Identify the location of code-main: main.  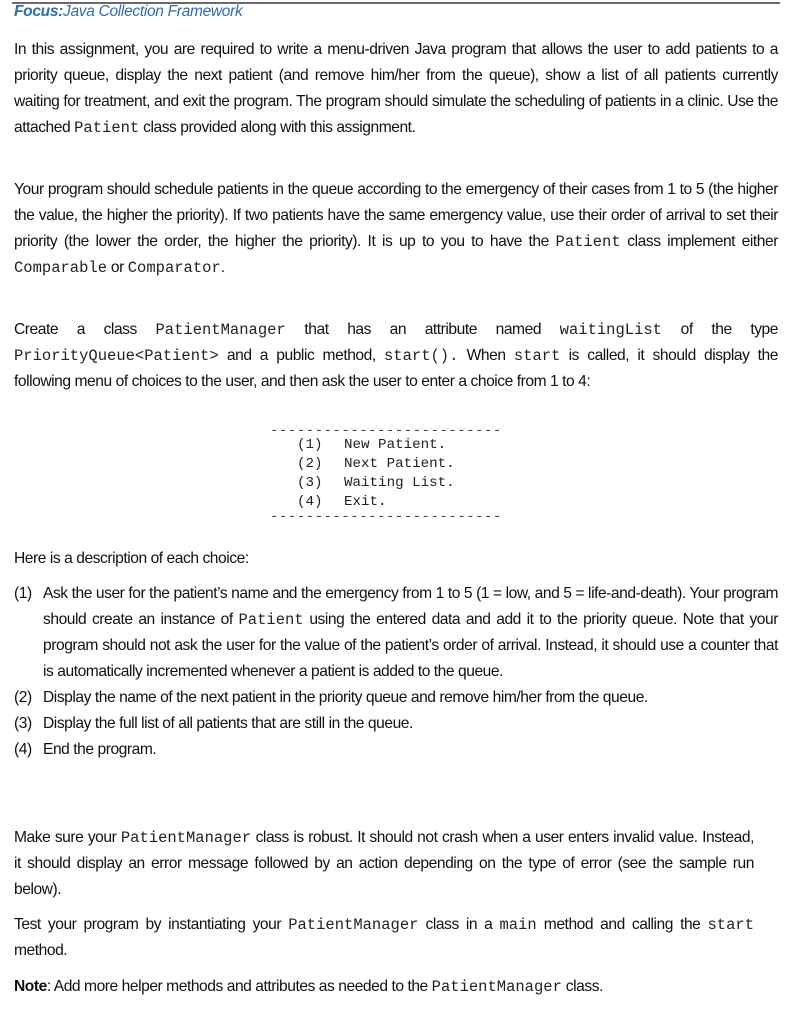
(518, 925).